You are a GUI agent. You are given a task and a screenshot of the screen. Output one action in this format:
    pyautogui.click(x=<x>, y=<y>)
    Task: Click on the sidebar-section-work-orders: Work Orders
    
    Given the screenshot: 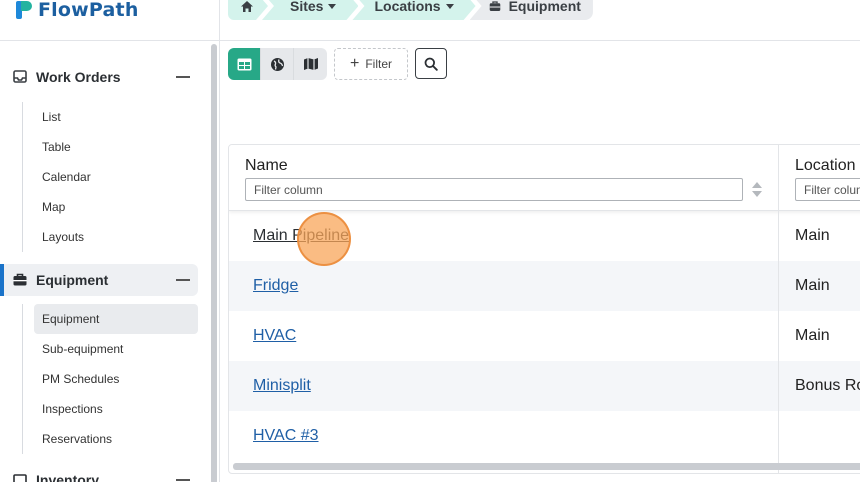 What is the action you would take?
    pyautogui.click(x=103, y=77)
    